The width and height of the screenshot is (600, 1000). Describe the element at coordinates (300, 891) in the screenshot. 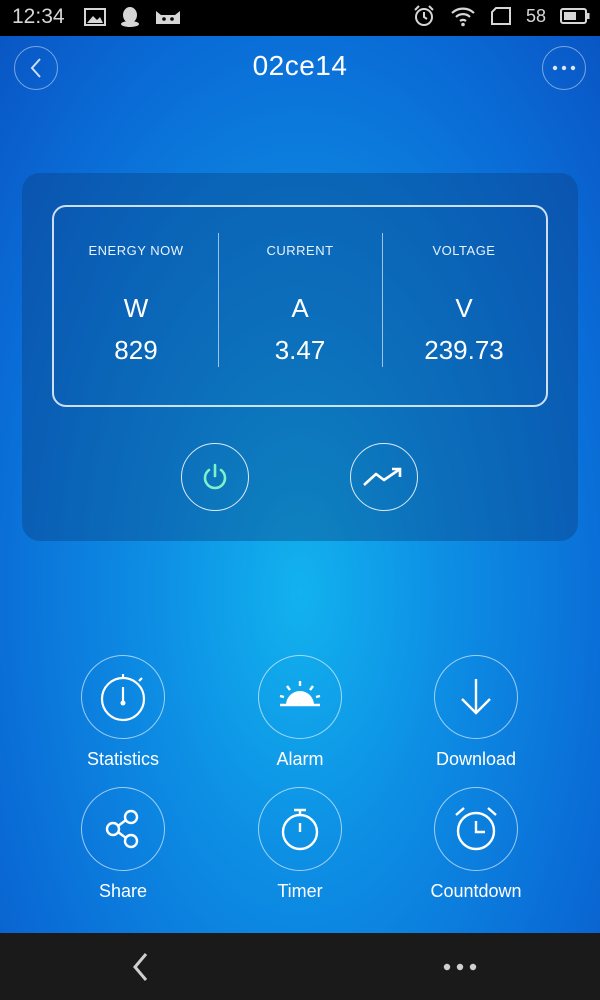

I see `feature-label: Timer` at that location.